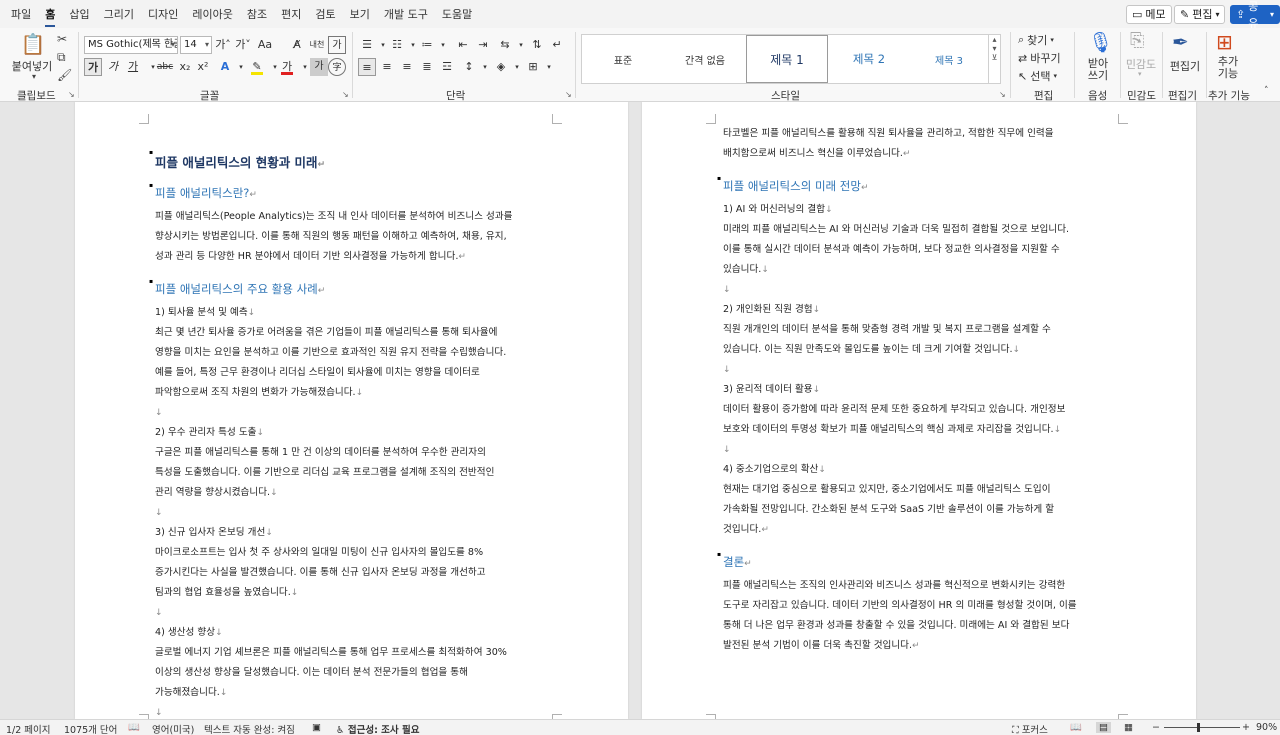 The image size is (1280, 735). I want to click on microphone-icon: 🎙, so click(1100, 42).